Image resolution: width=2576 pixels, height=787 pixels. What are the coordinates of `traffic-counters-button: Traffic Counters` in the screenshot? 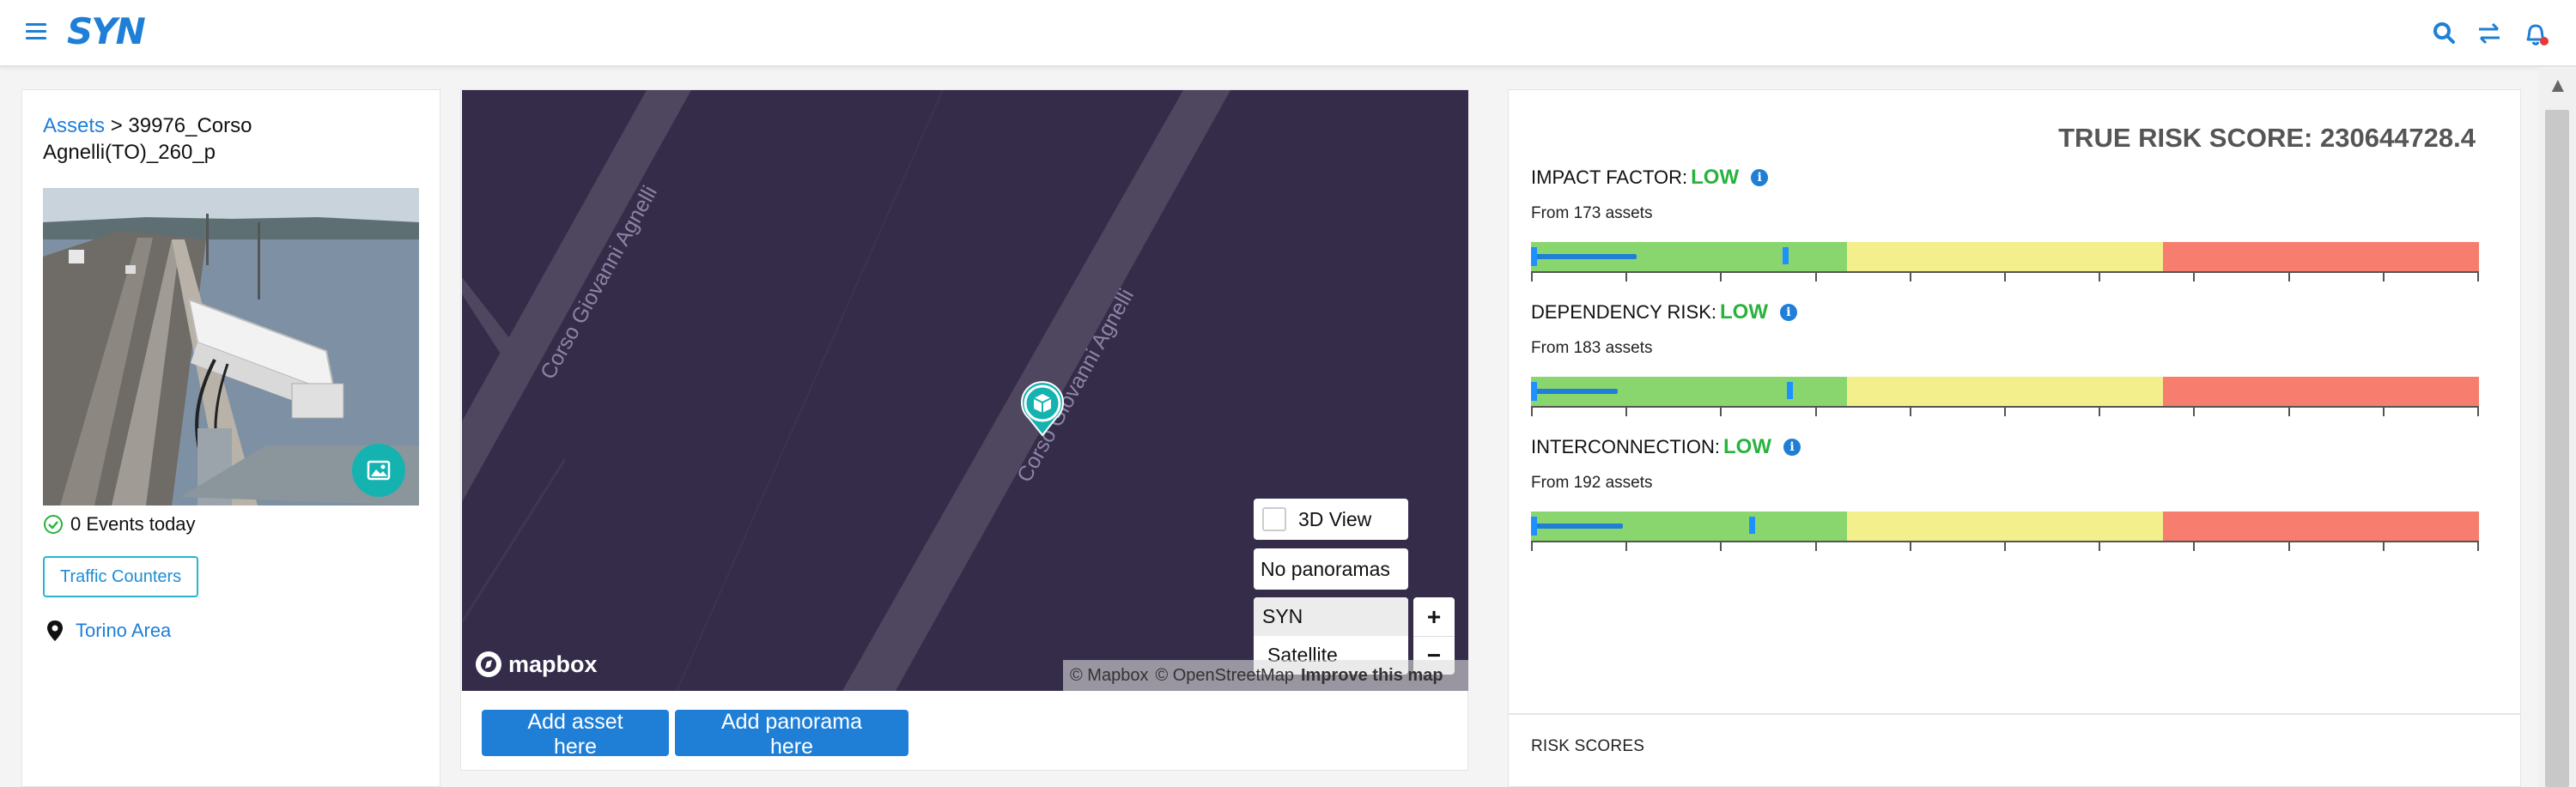 It's located at (121, 576).